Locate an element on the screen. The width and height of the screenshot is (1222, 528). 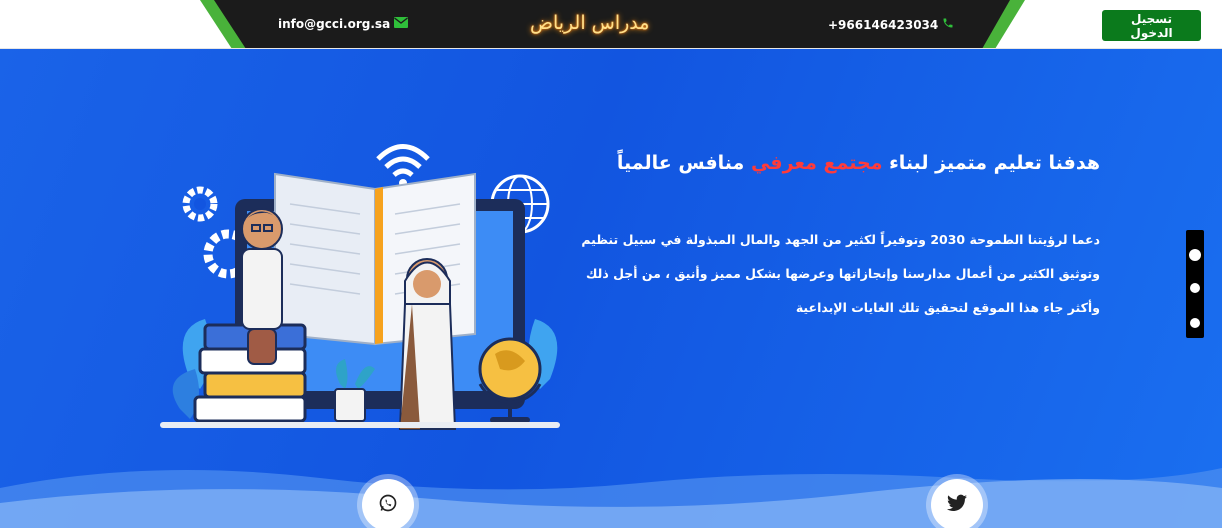
desk-globe is located at coordinates (510, 380).